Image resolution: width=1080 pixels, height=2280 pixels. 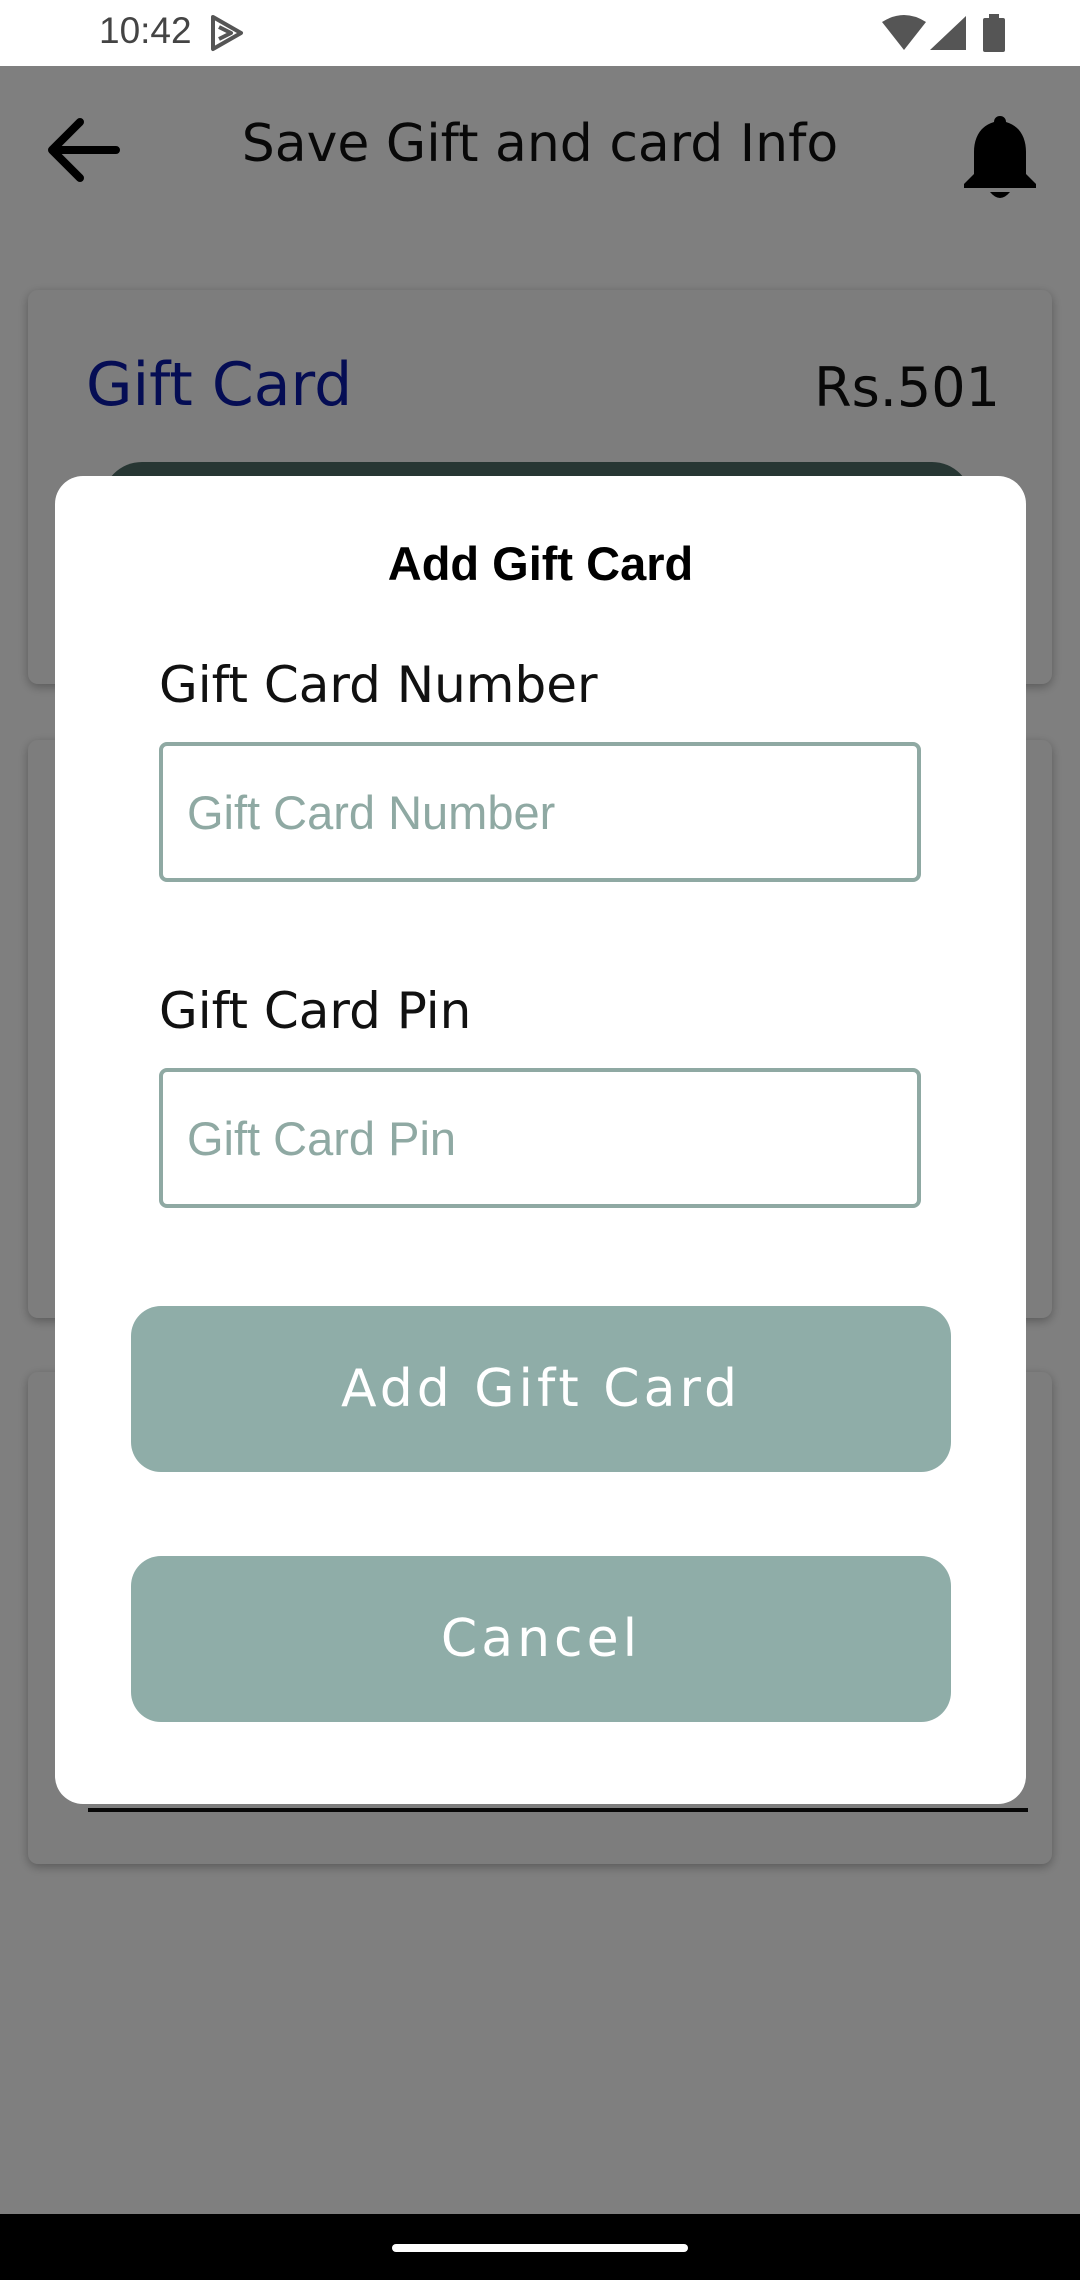 I want to click on play-store-icon, so click(x=227, y=35).